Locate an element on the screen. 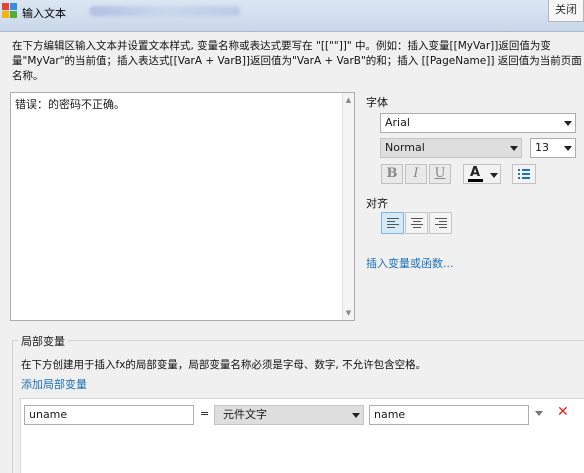 The height and width of the screenshot is (473, 584). var-name-value: uname is located at coordinates (48, 414).